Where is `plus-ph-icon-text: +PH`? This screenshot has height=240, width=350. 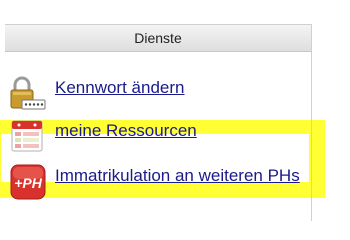 plus-ph-icon-text: +PH is located at coordinates (28, 183).